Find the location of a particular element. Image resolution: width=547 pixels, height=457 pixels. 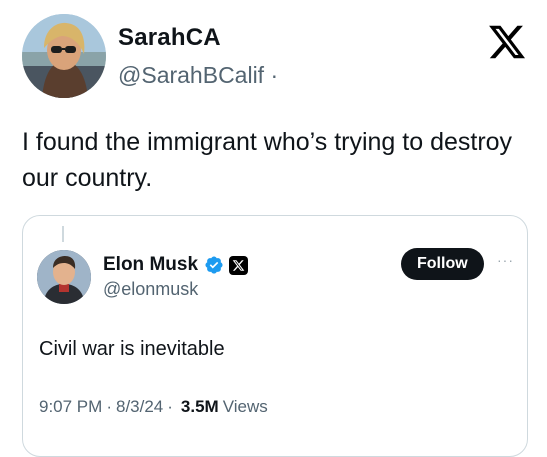

views-label: Views is located at coordinates (245, 406).